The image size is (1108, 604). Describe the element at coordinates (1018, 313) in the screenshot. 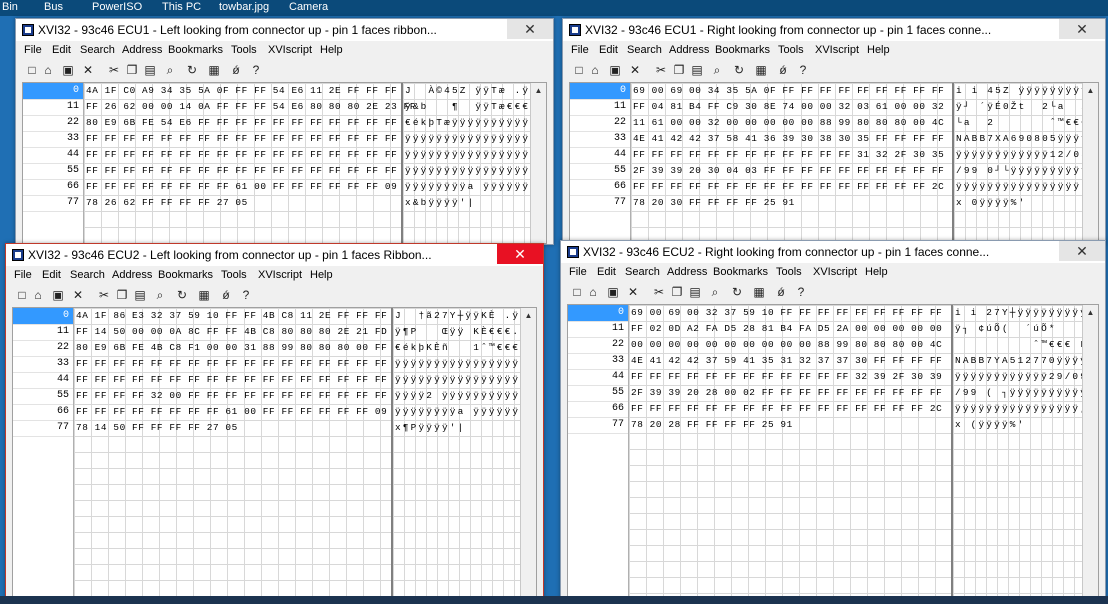

I see `text-row: i i 27Y┼ÿÿÿÿÿÿÿÿÿ` at that location.